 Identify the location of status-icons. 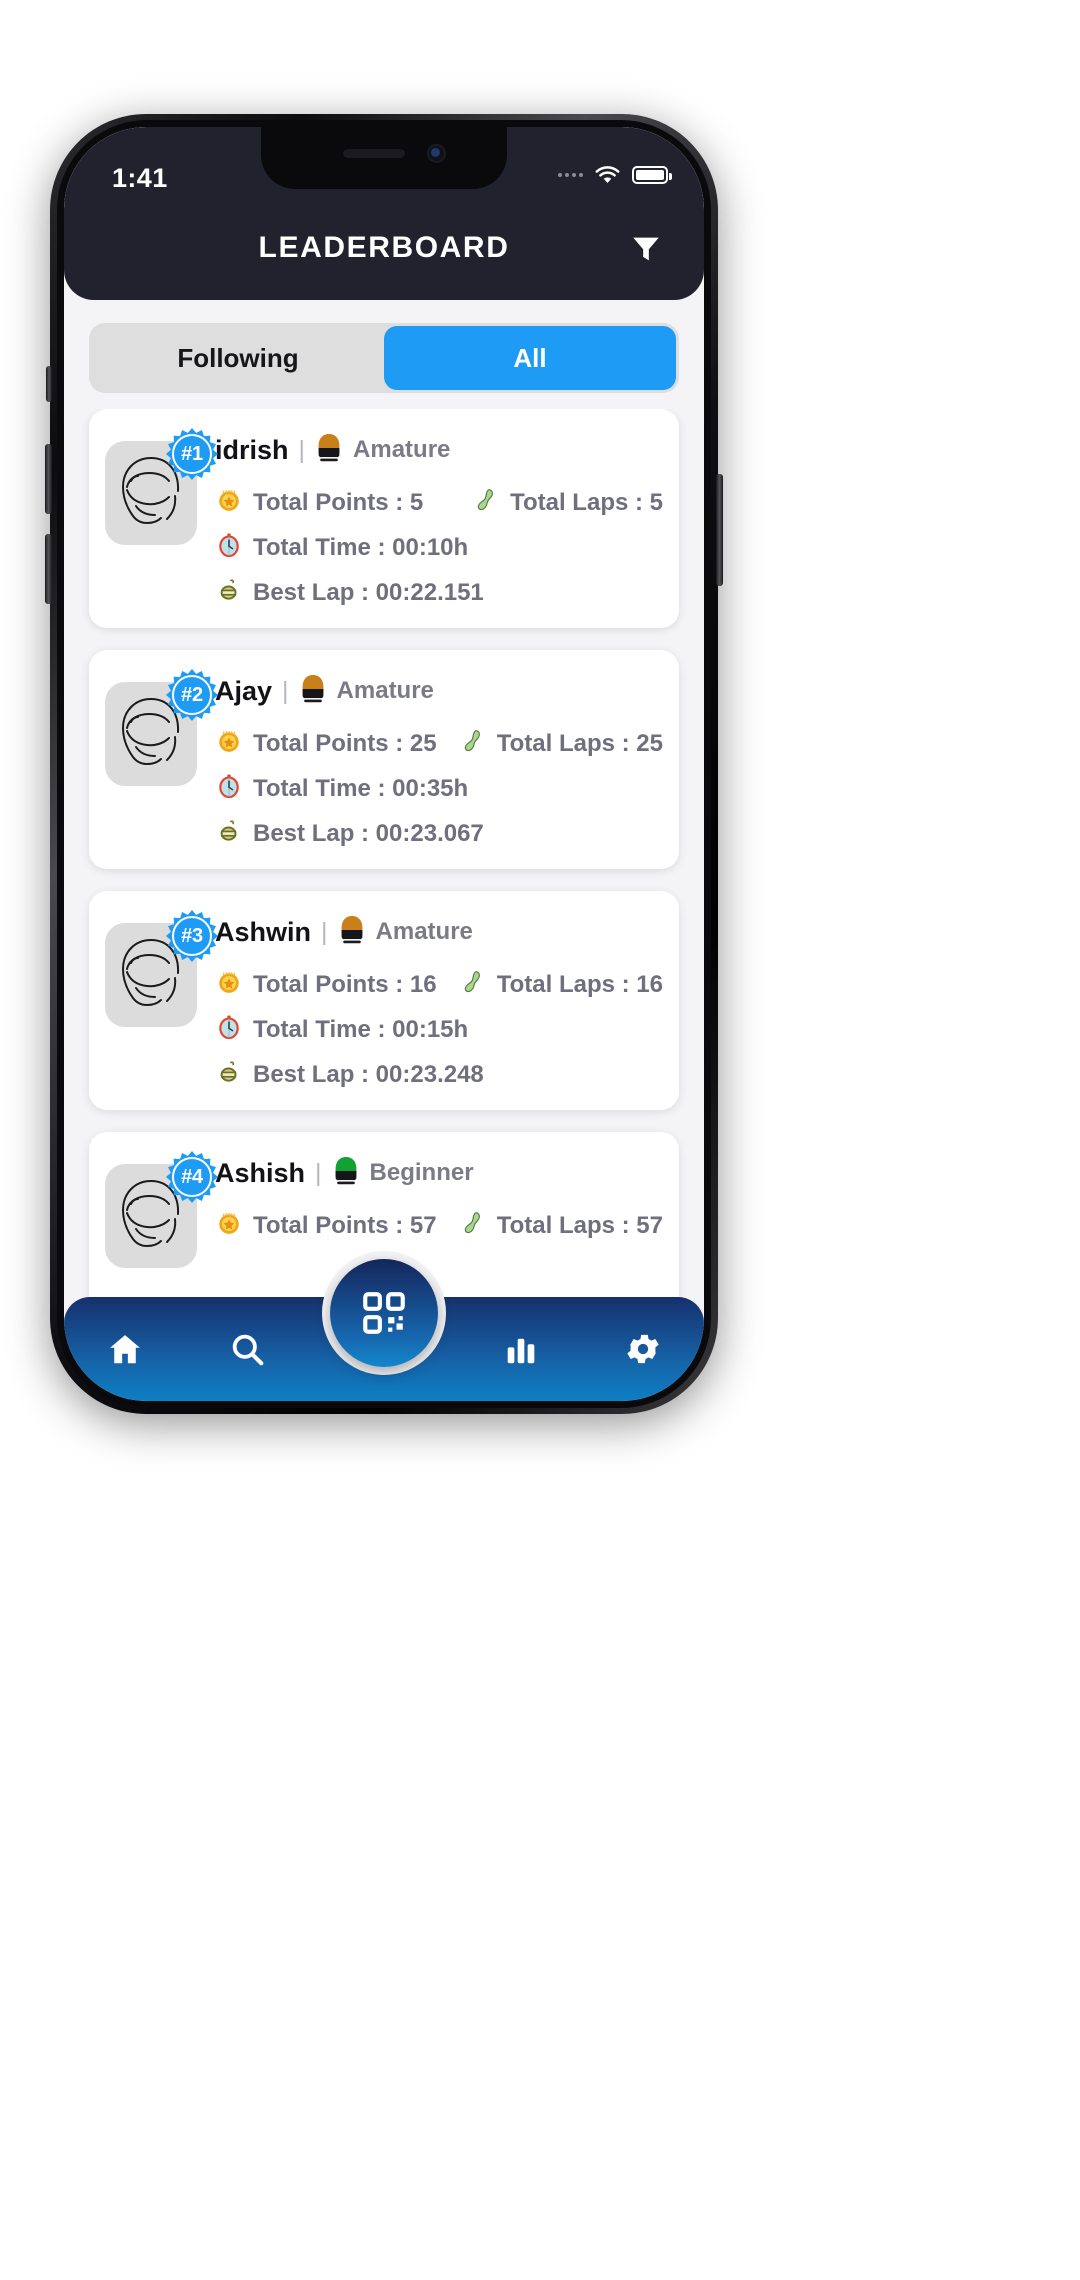
(615, 175).